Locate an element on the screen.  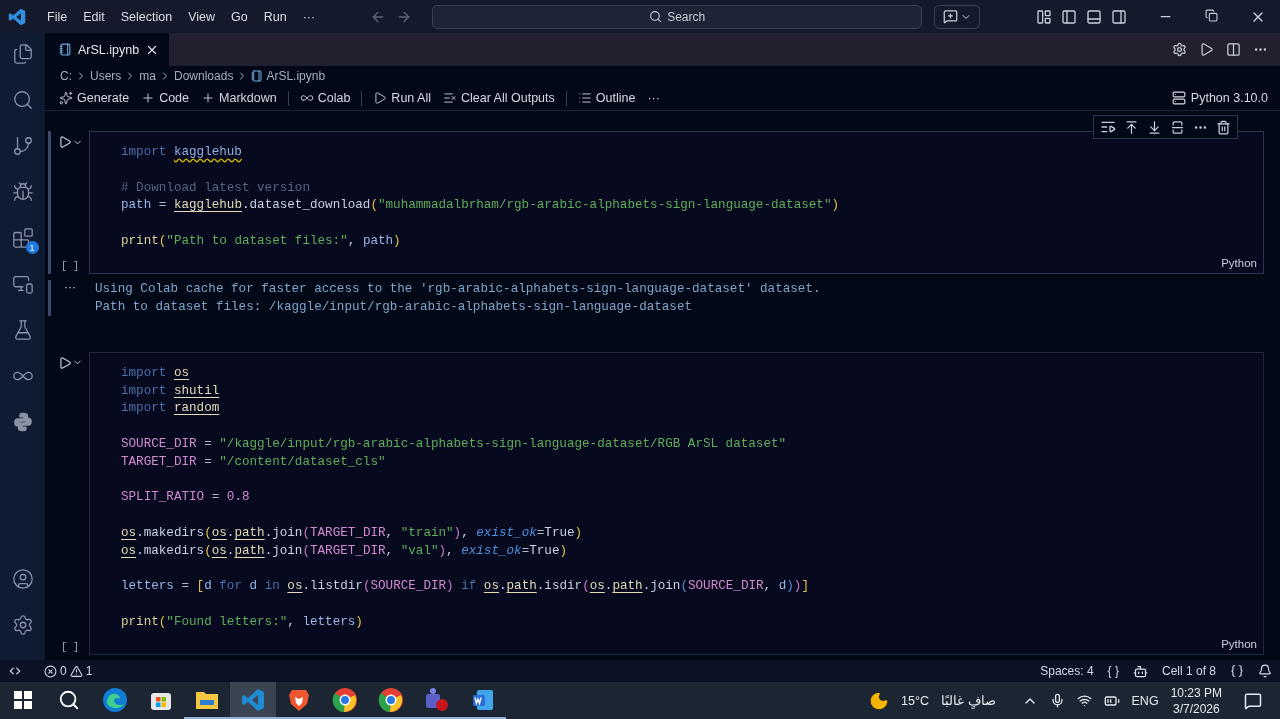
code-editor-logo-icon is located at coordinates (17, 16).